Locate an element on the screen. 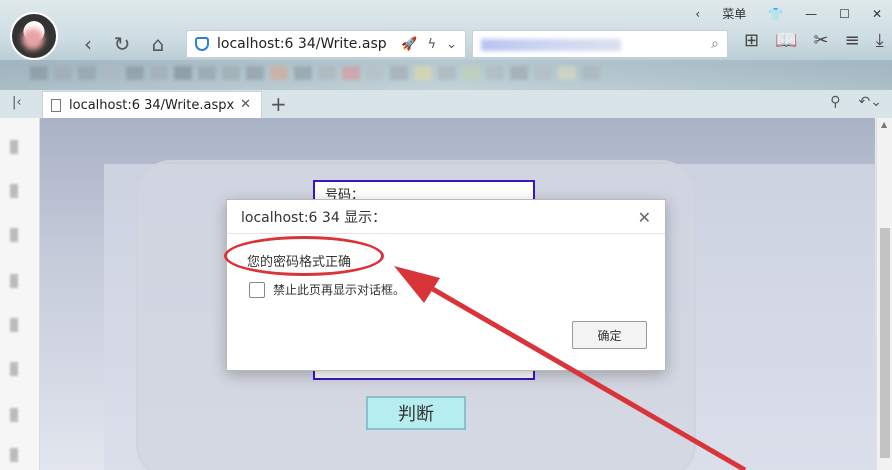  back-icon: ‹ is located at coordinates (88, 44).